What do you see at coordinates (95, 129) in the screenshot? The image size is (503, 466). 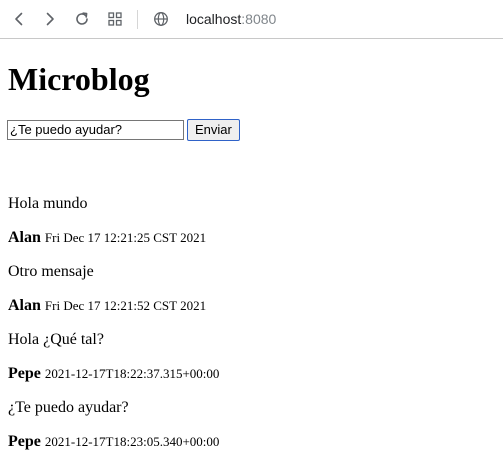 I see `message-input` at bounding box center [95, 129].